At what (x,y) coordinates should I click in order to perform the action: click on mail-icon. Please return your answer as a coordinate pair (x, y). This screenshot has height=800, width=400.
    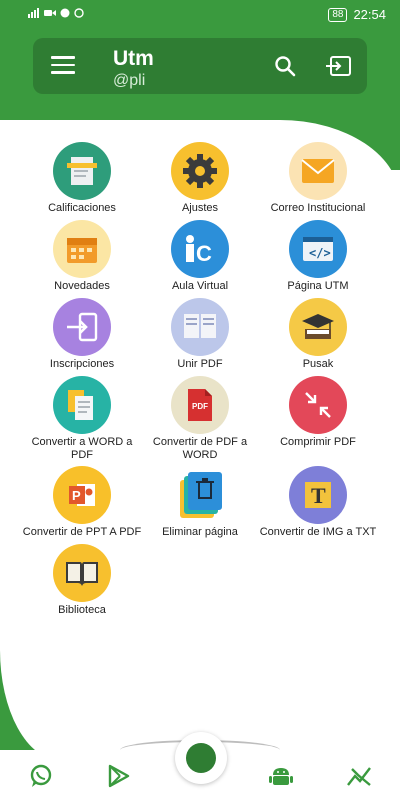
    Looking at the image, I should click on (318, 171).